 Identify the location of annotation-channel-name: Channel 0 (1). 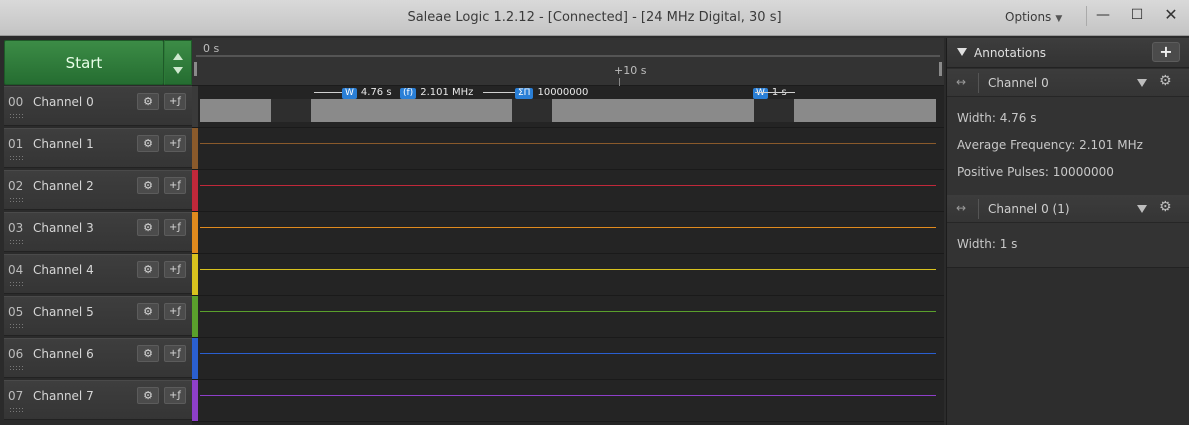
(1029, 209).